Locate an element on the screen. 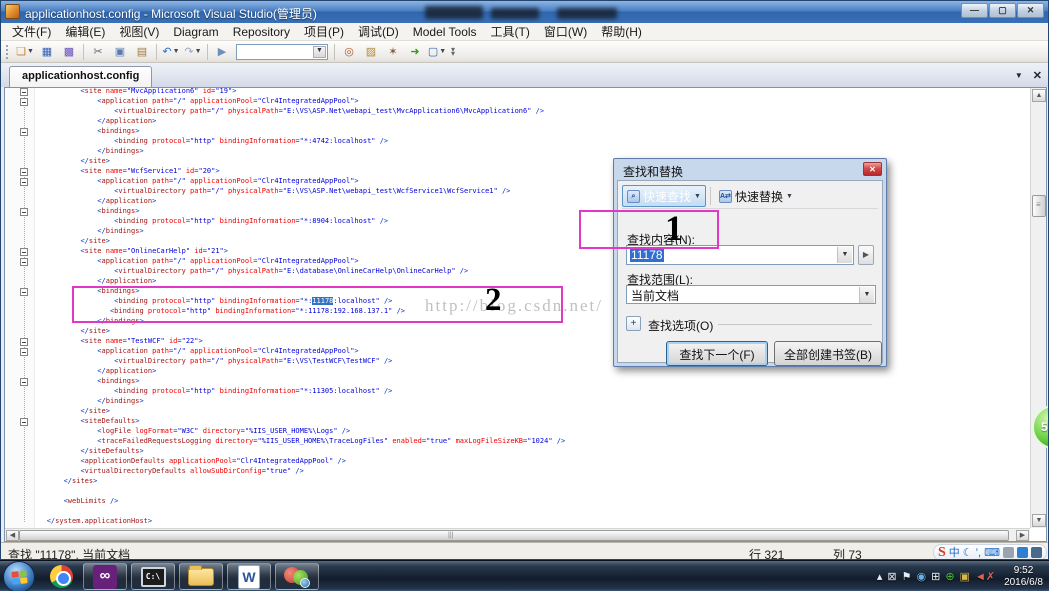 The height and width of the screenshot is (591, 1049). system-tray: ▴ ⊠ ⚑ ◉ ⊞ ⊕ ▣ ◄✗ 9:52 2016/6/8 is located at coordinates (962, 576).